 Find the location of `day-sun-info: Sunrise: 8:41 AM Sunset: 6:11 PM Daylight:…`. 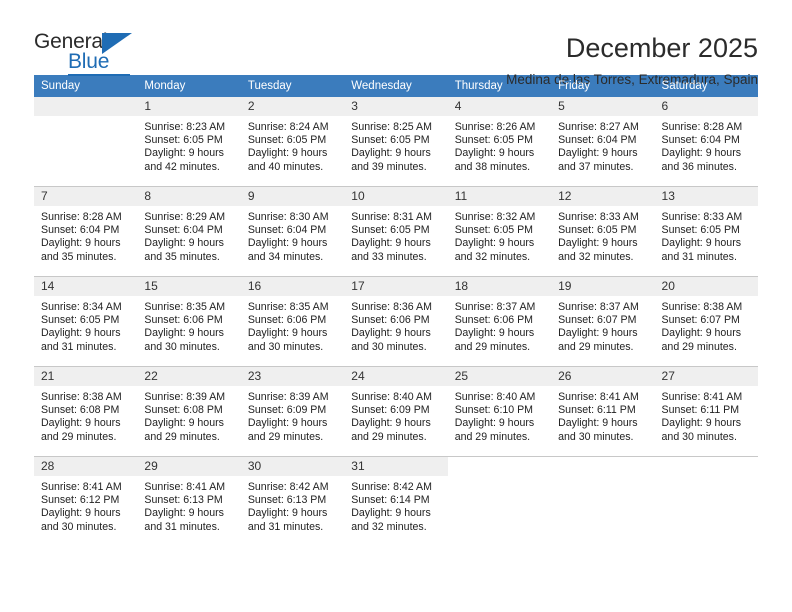

day-sun-info: Sunrise: 8:41 AM Sunset: 6:11 PM Daylight:… is located at coordinates (602, 415).